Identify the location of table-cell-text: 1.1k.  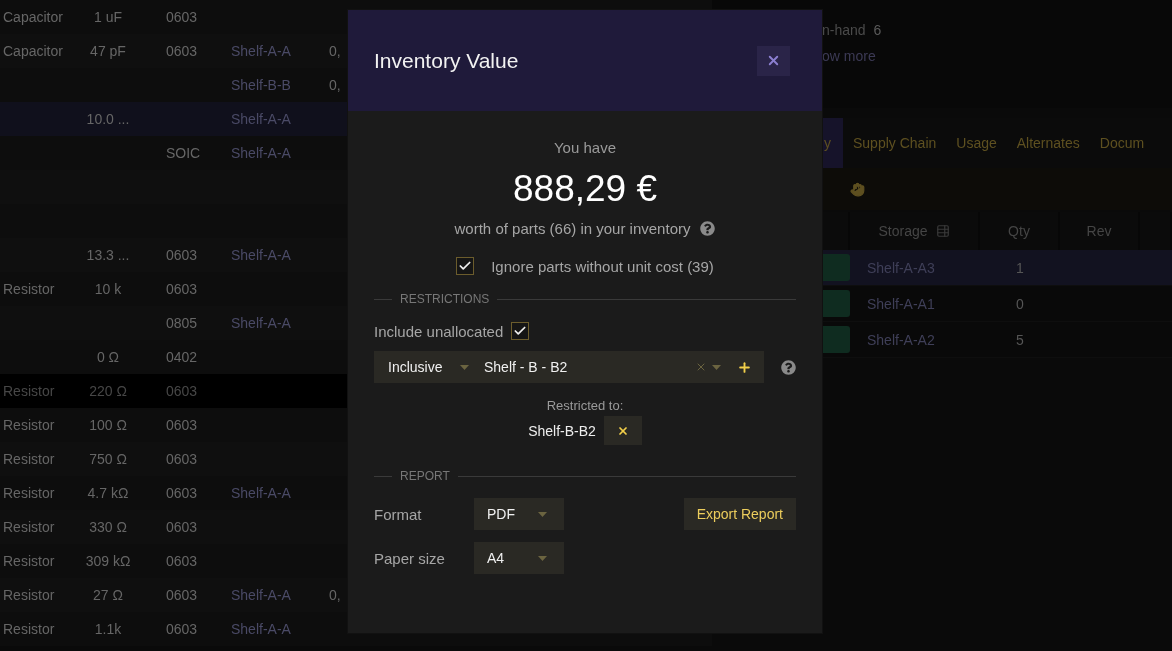
(108, 629).